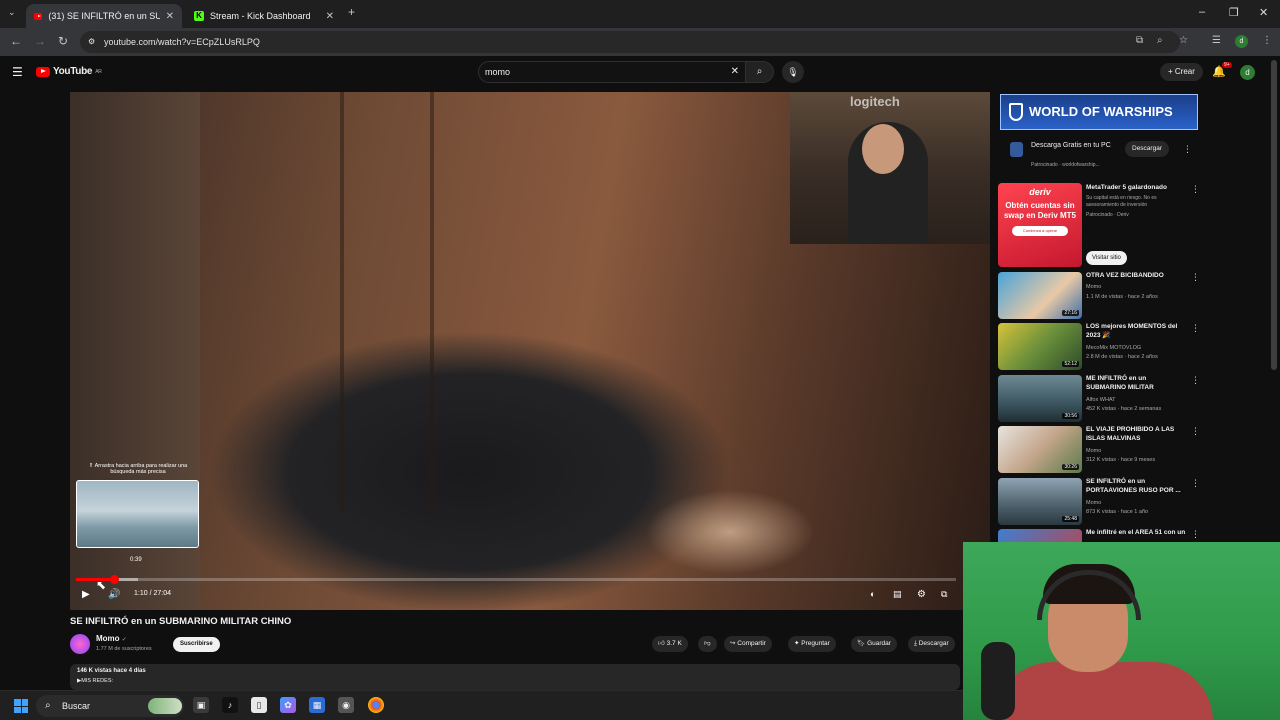  What do you see at coordinates (1274, 215) in the screenshot?
I see `page-scrollbar` at bounding box center [1274, 215].